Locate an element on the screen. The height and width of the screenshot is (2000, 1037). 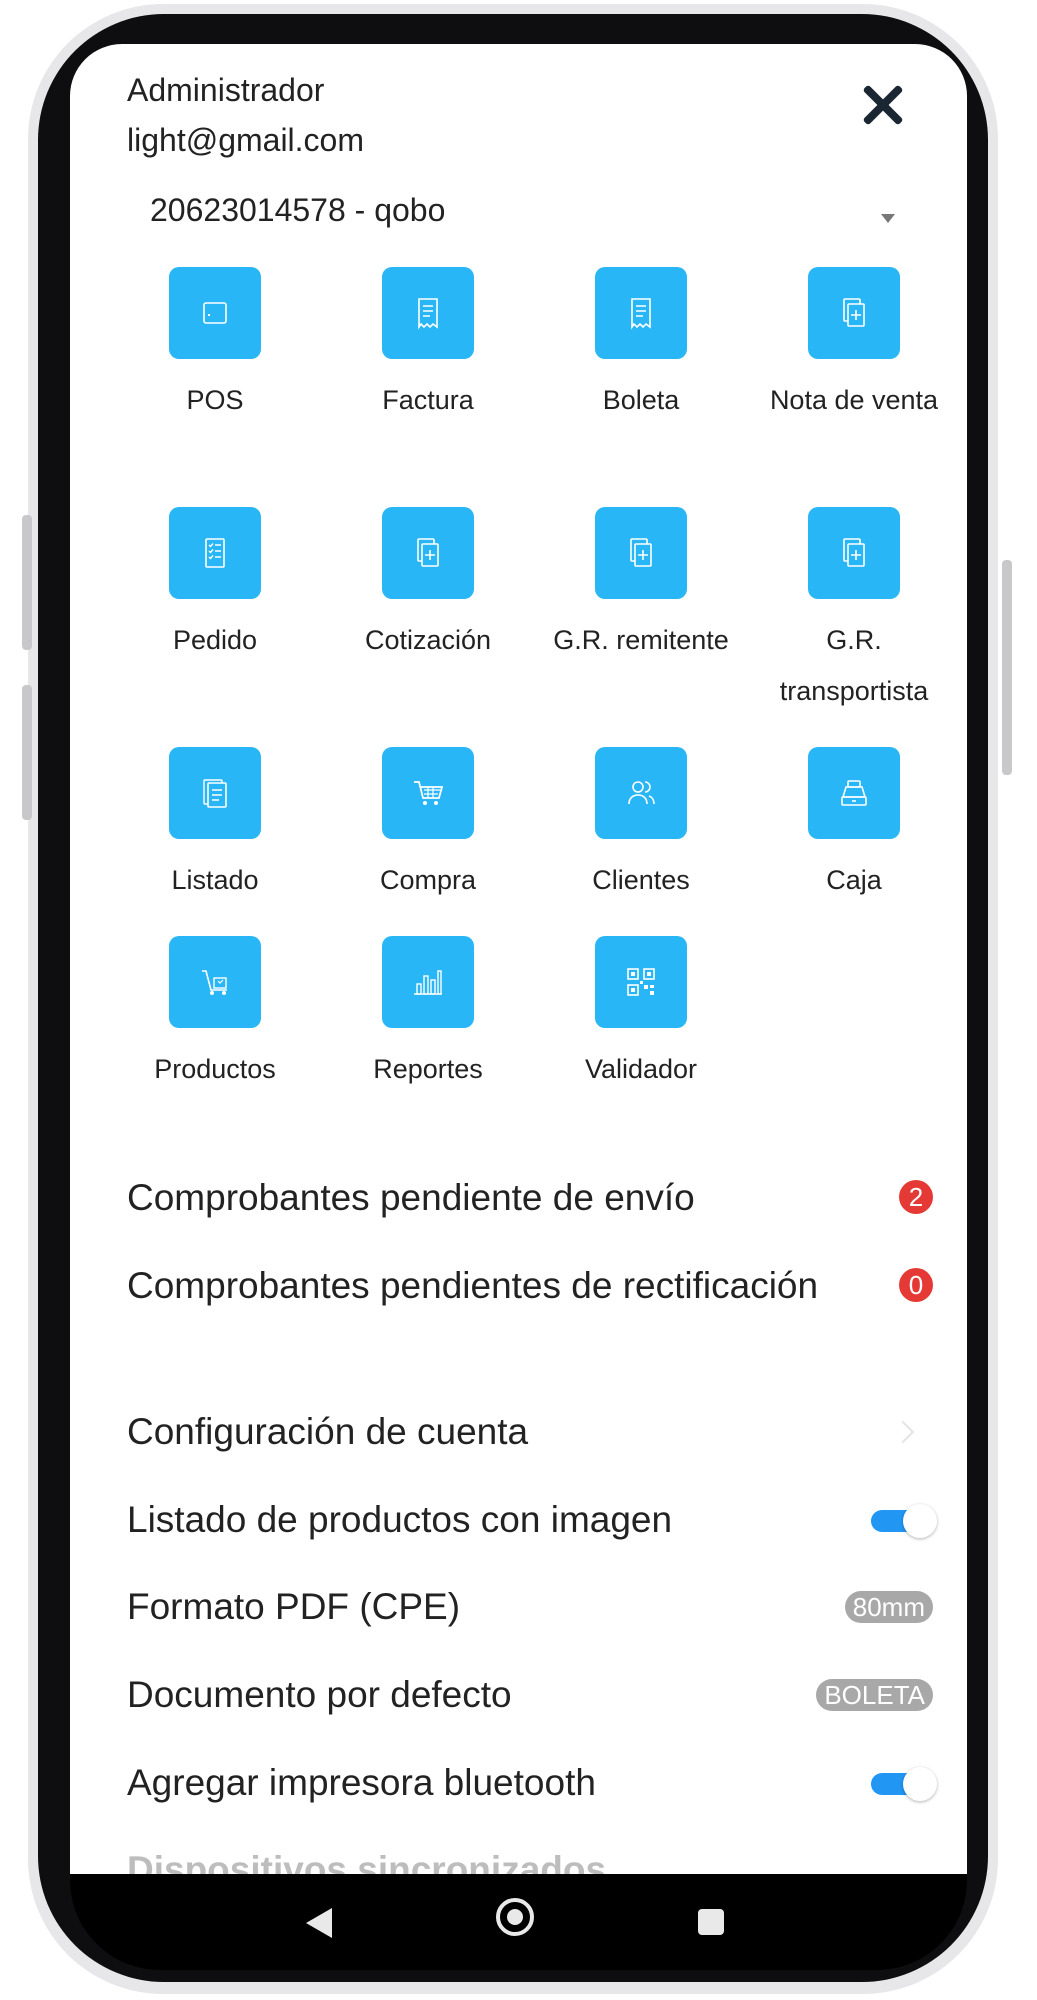
back-icon is located at coordinates (319, 1923).